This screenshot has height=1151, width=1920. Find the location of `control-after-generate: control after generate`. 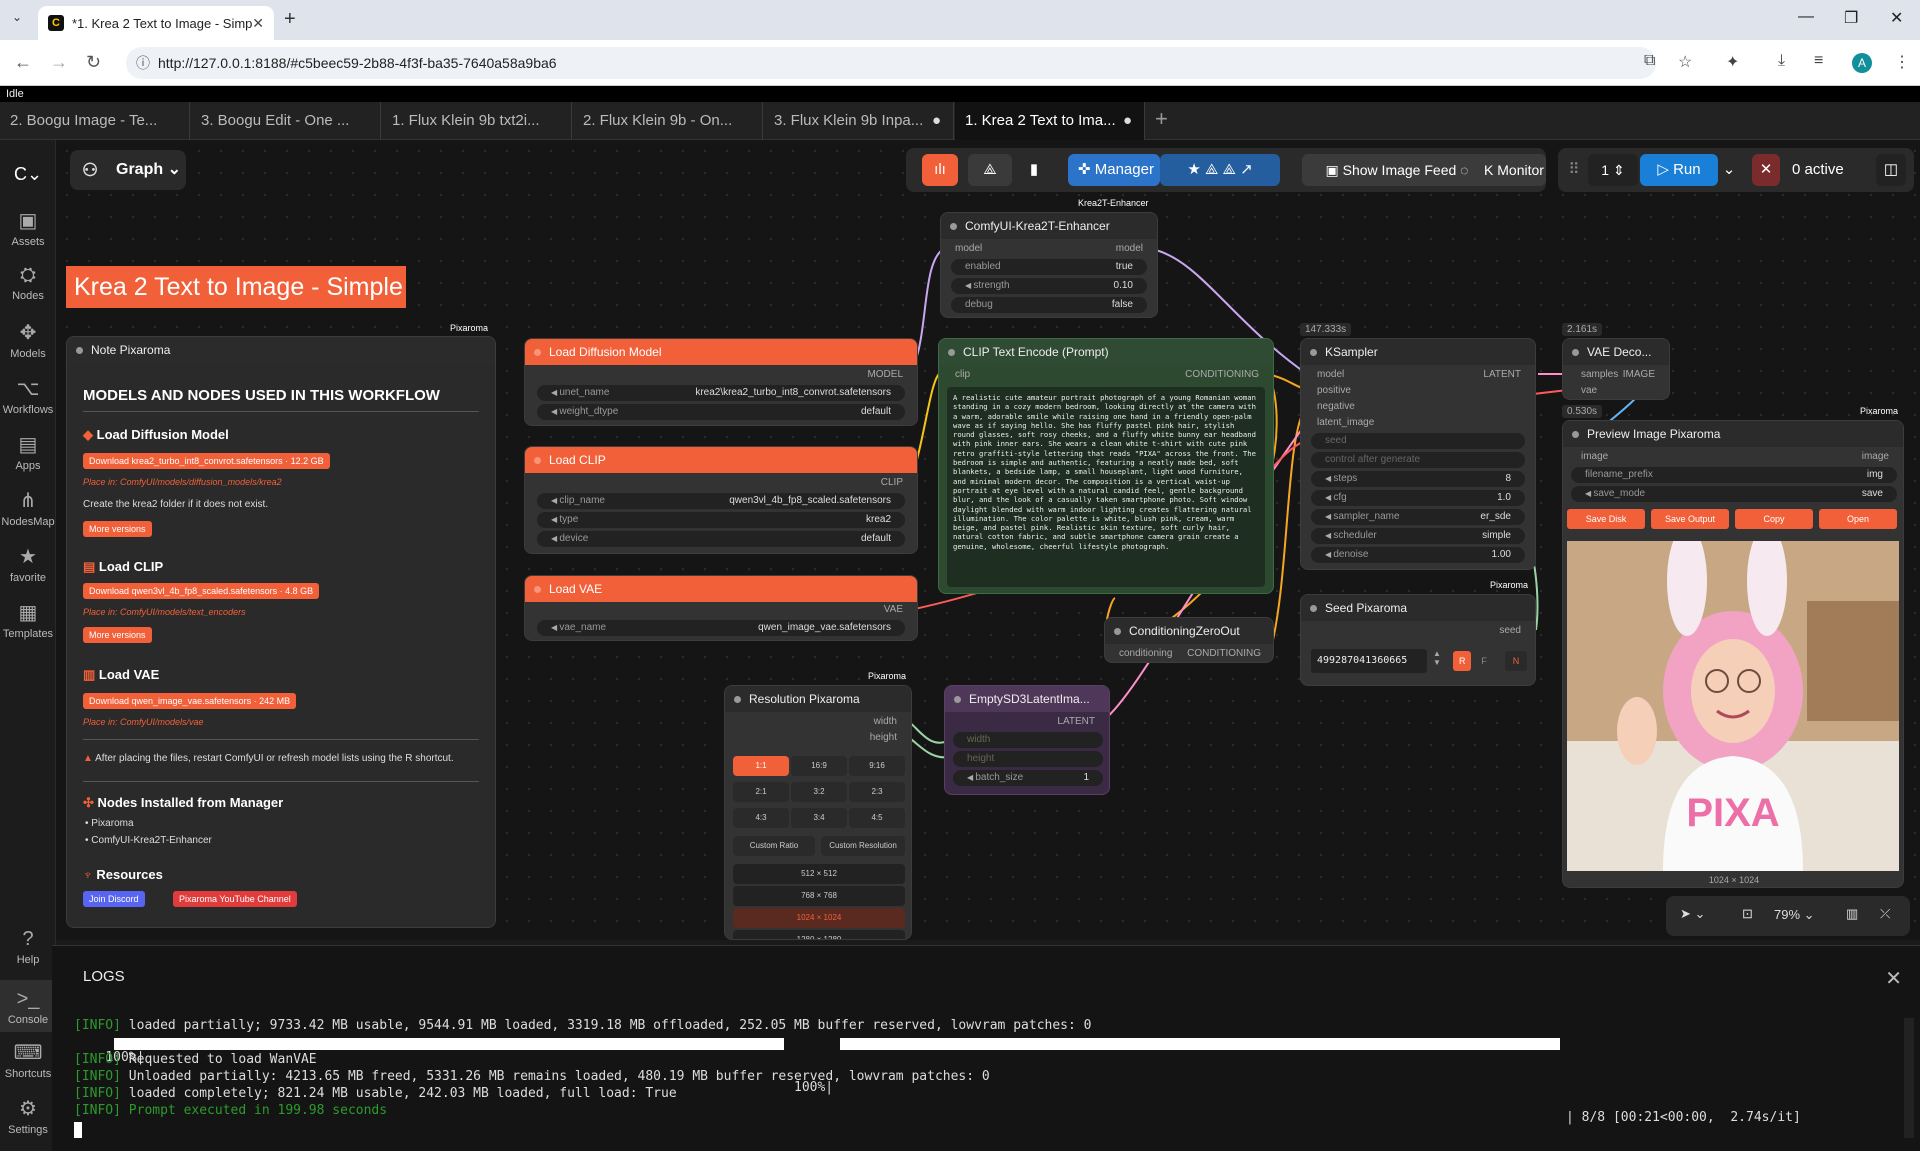

control-after-generate: control after generate is located at coordinates (1418, 460).